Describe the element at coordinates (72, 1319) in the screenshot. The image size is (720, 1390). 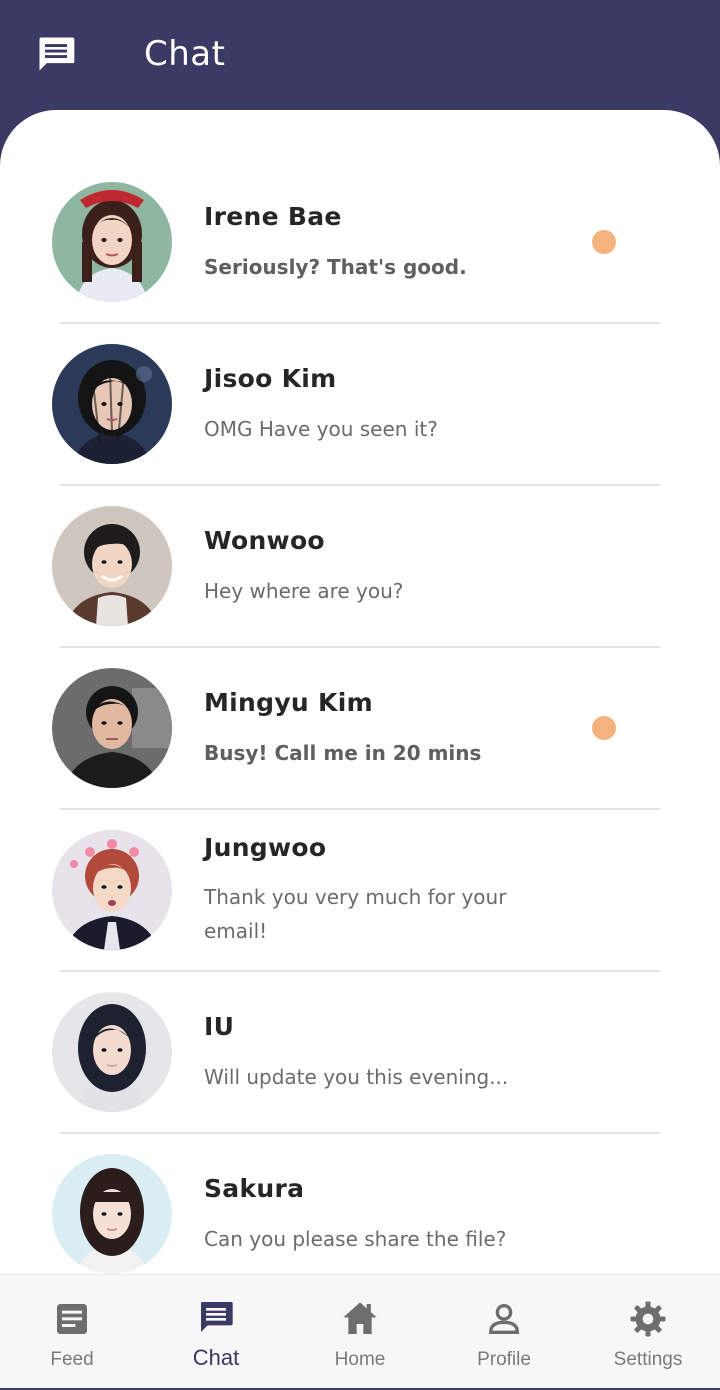
I see `feed-icon` at that location.